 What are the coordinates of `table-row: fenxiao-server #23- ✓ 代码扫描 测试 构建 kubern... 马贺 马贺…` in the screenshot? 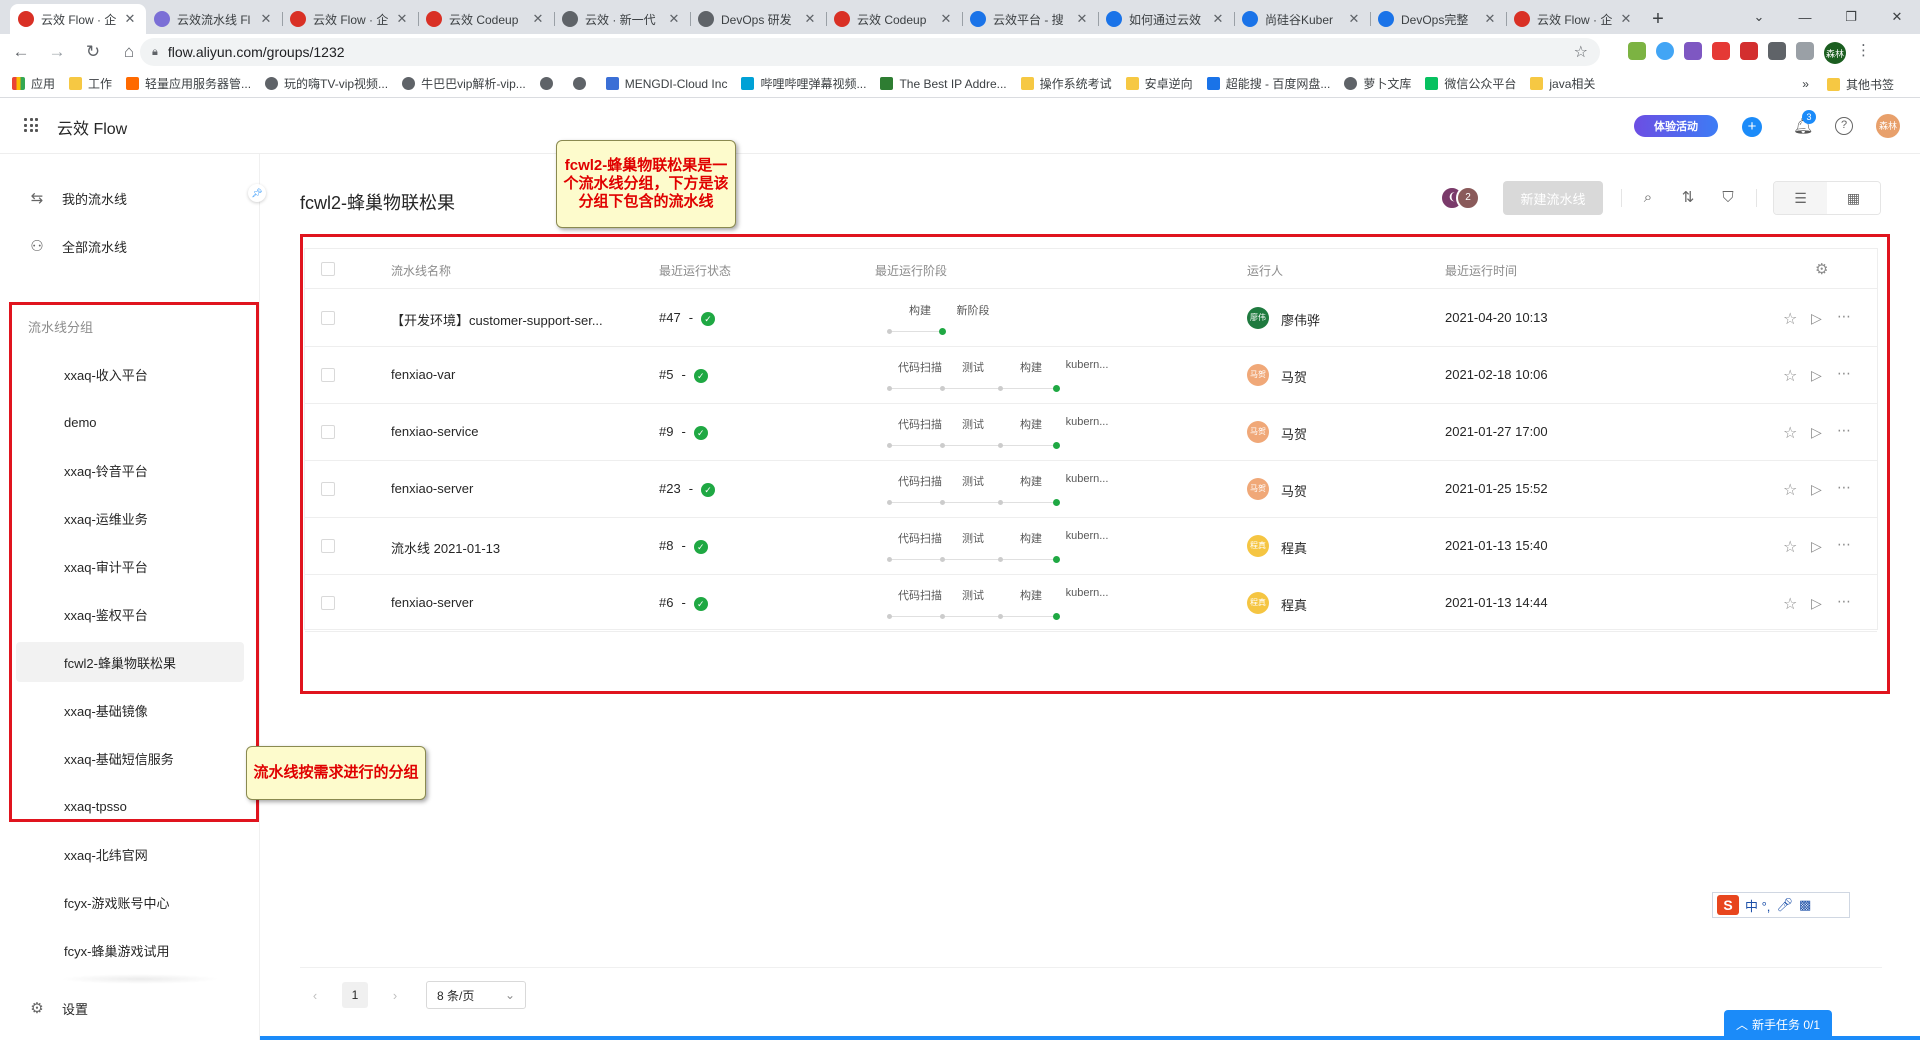 It's located at (1091, 489).